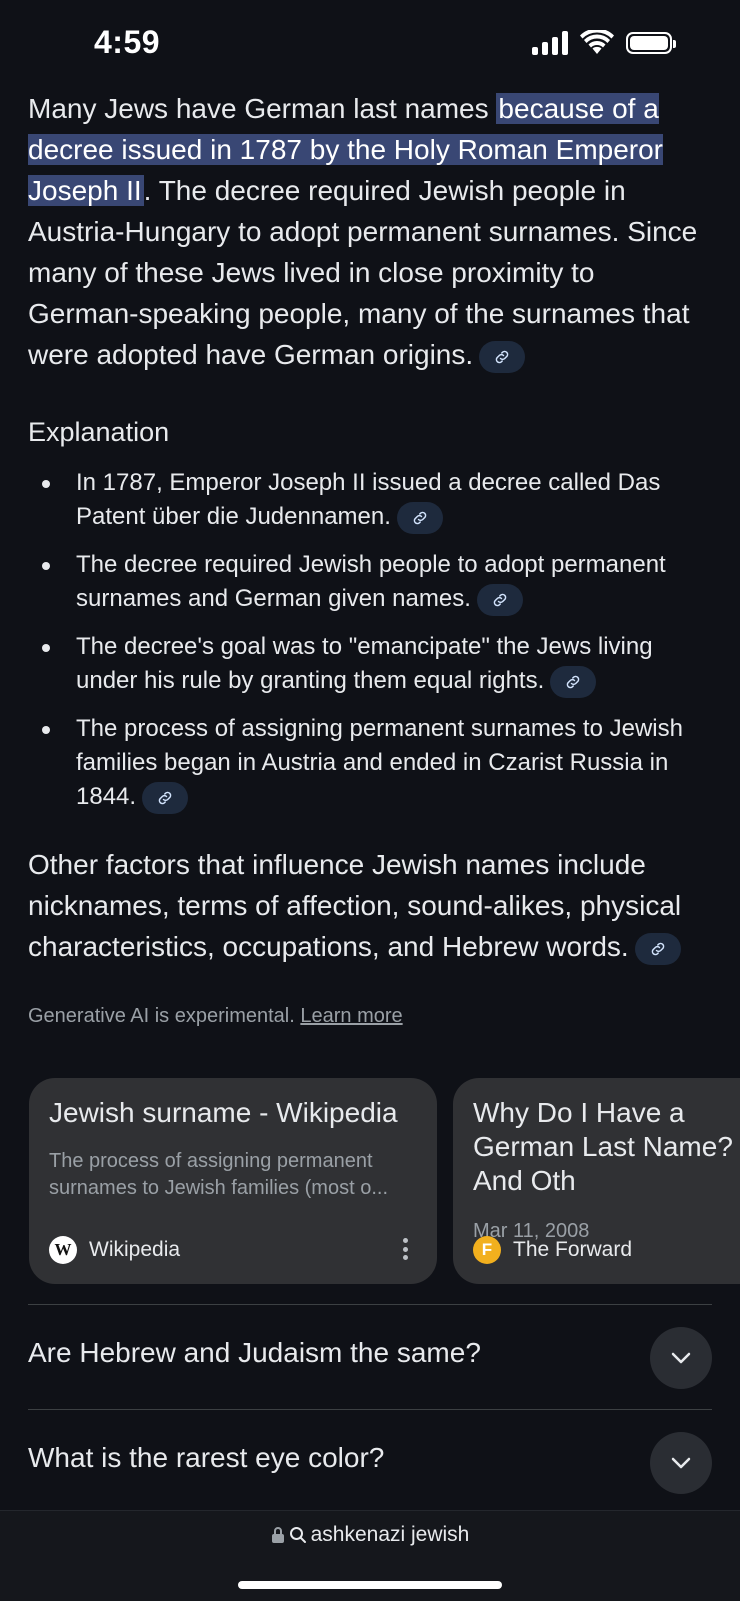 This screenshot has width=740, height=1601. I want to click on search-icon, so click(297, 1535).